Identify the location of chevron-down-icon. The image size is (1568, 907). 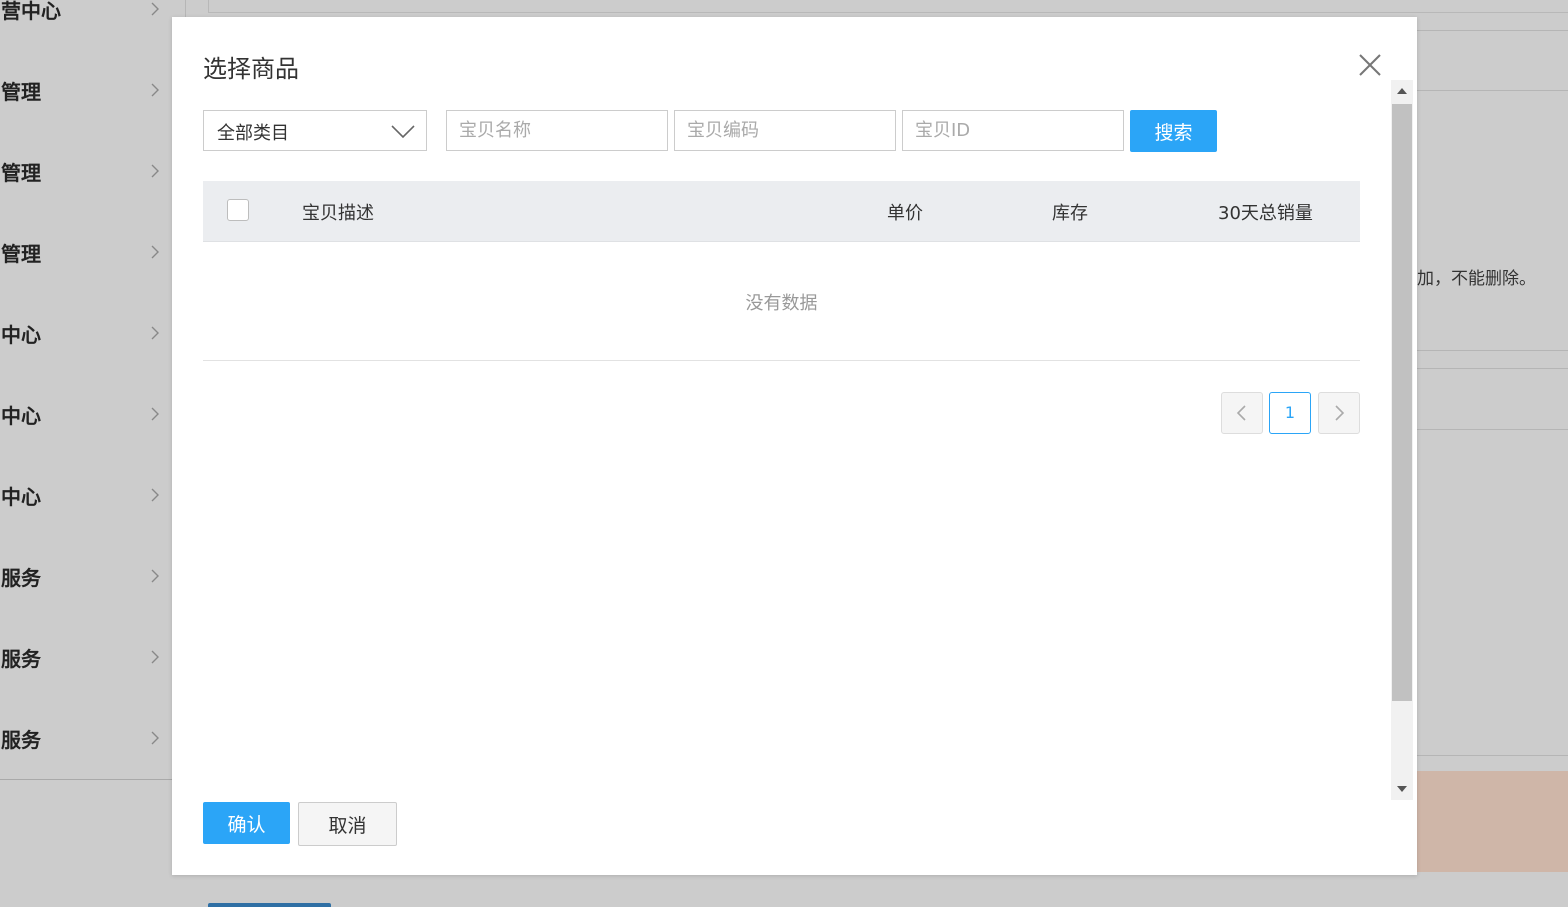
(403, 132).